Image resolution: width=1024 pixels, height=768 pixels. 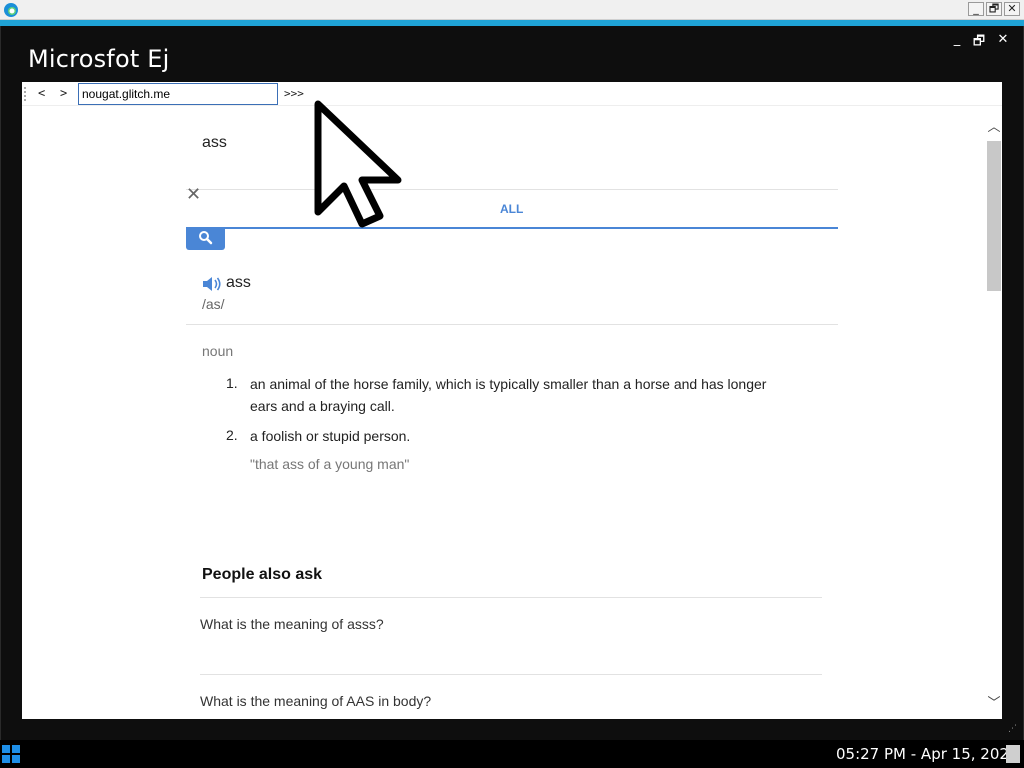 What do you see at coordinates (358, 164) in the screenshot?
I see `mouse-cursor-icon` at bounding box center [358, 164].